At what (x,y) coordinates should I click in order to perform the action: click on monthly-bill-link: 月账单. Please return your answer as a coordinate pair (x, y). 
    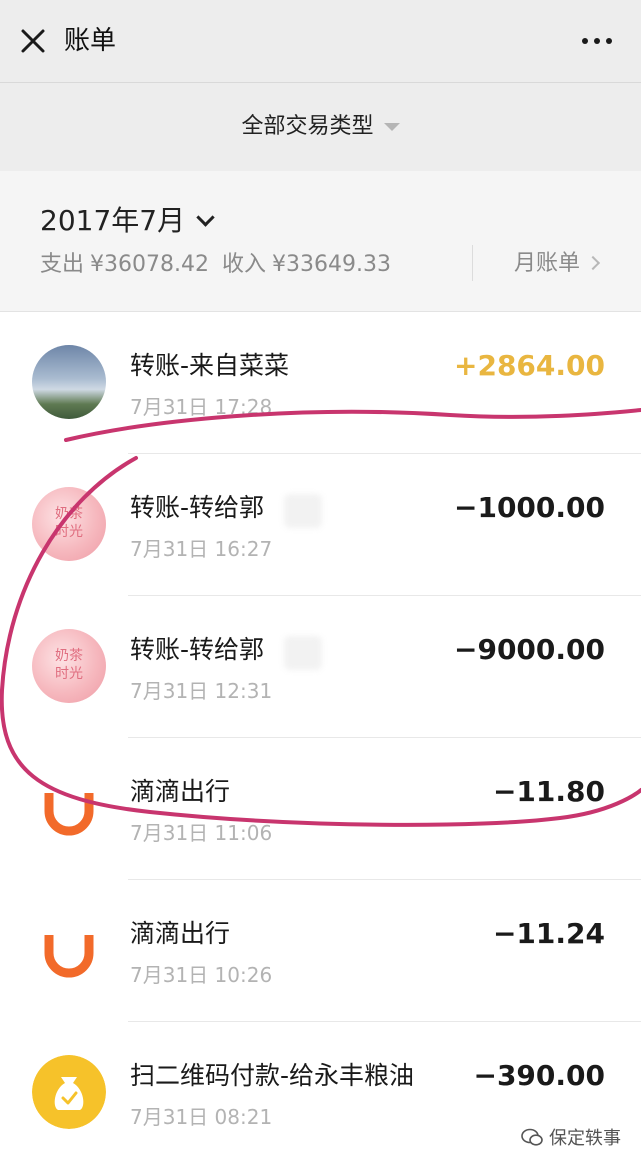
    Looking at the image, I should click on (557, 264).